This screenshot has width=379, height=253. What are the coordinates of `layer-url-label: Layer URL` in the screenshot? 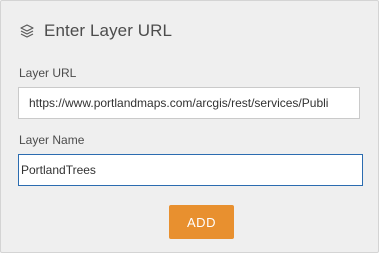 It's located at (48, 73).